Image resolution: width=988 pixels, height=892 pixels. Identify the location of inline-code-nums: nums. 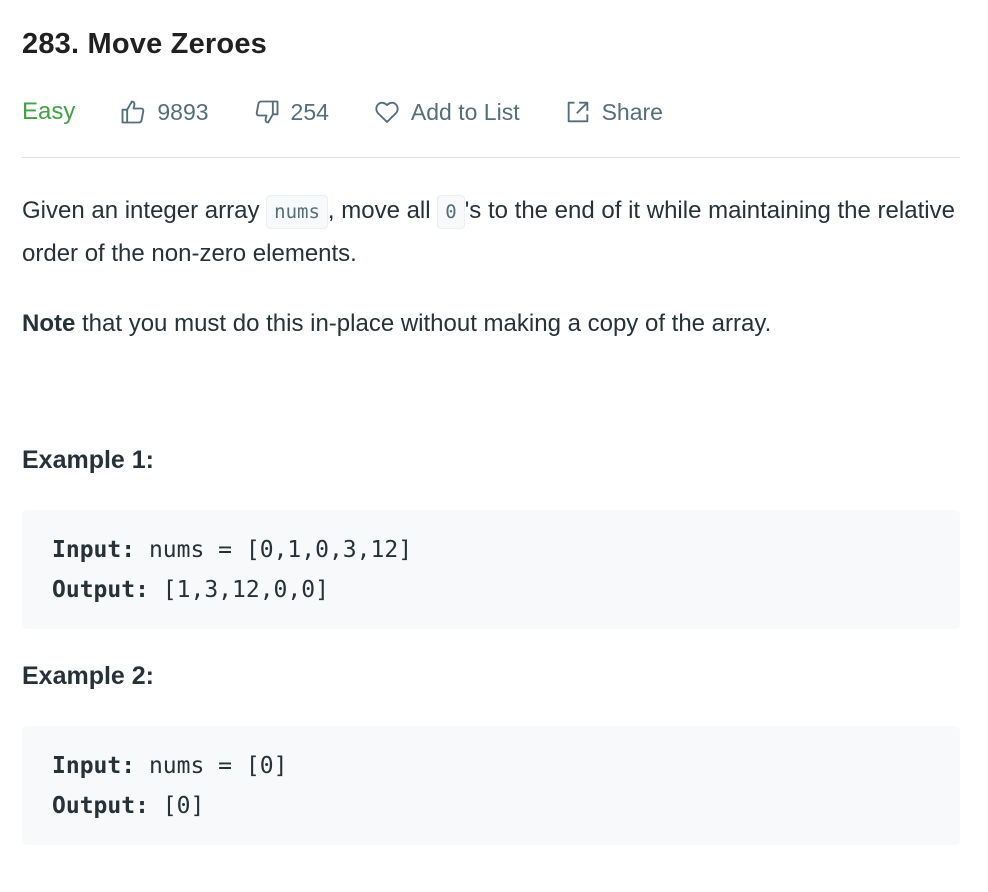
(297, 212).